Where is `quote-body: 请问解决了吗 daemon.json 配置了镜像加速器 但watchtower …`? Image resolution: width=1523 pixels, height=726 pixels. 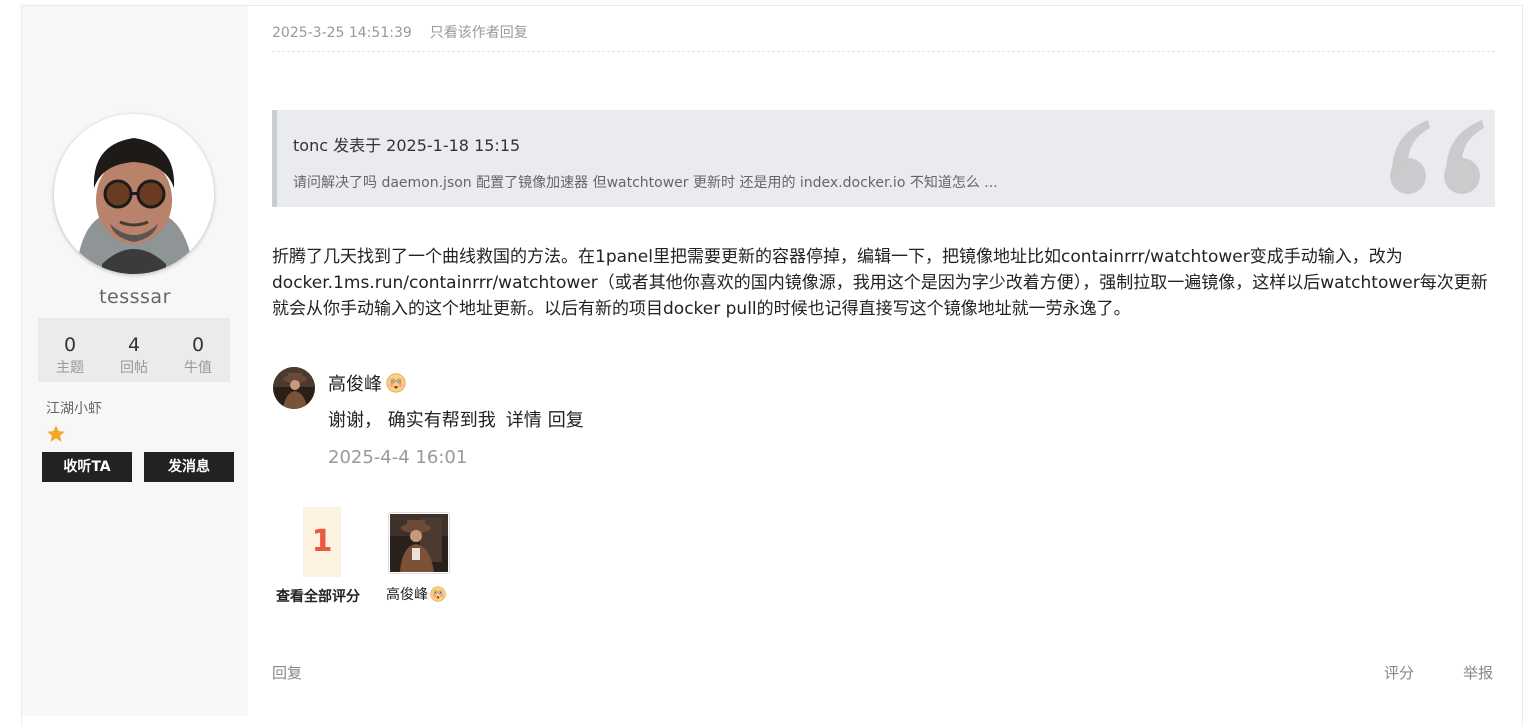 quote-body: 请问解决了吗 daemon.json 配置了镜像加速器 但watchtower … is located at coordinates (645, 183).